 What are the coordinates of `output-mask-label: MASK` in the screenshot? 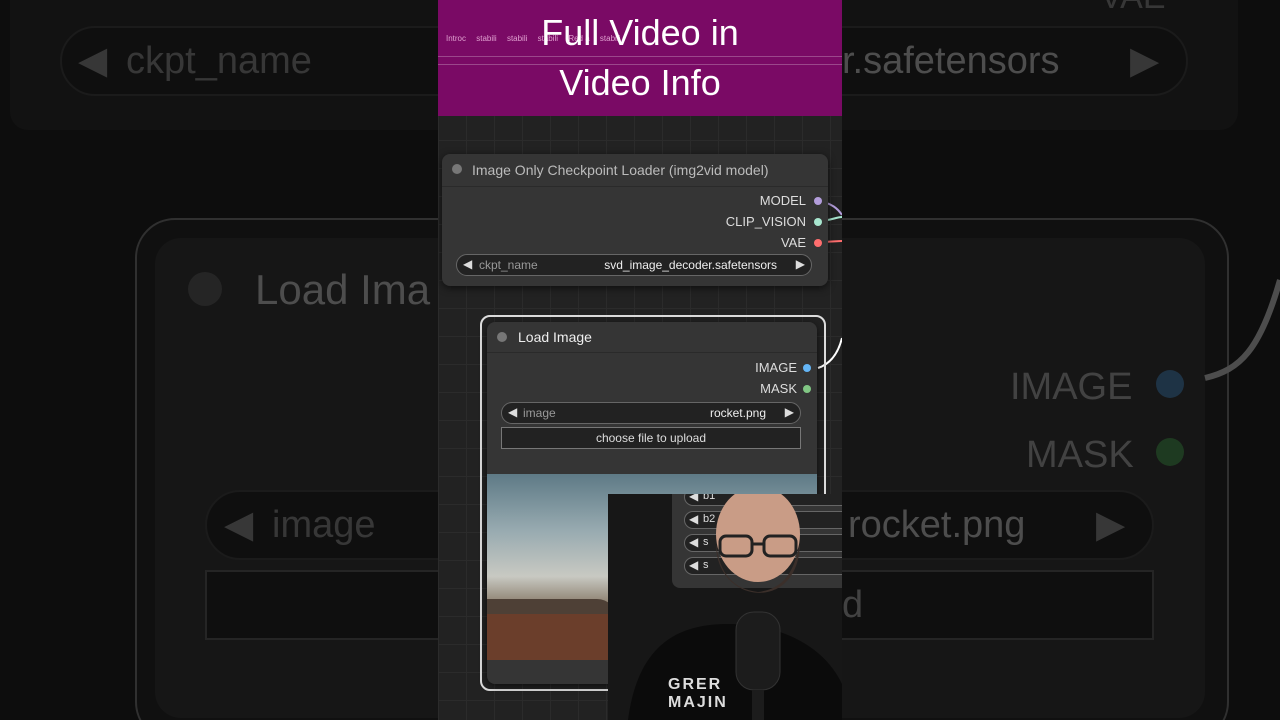 It's located at (778, 388).